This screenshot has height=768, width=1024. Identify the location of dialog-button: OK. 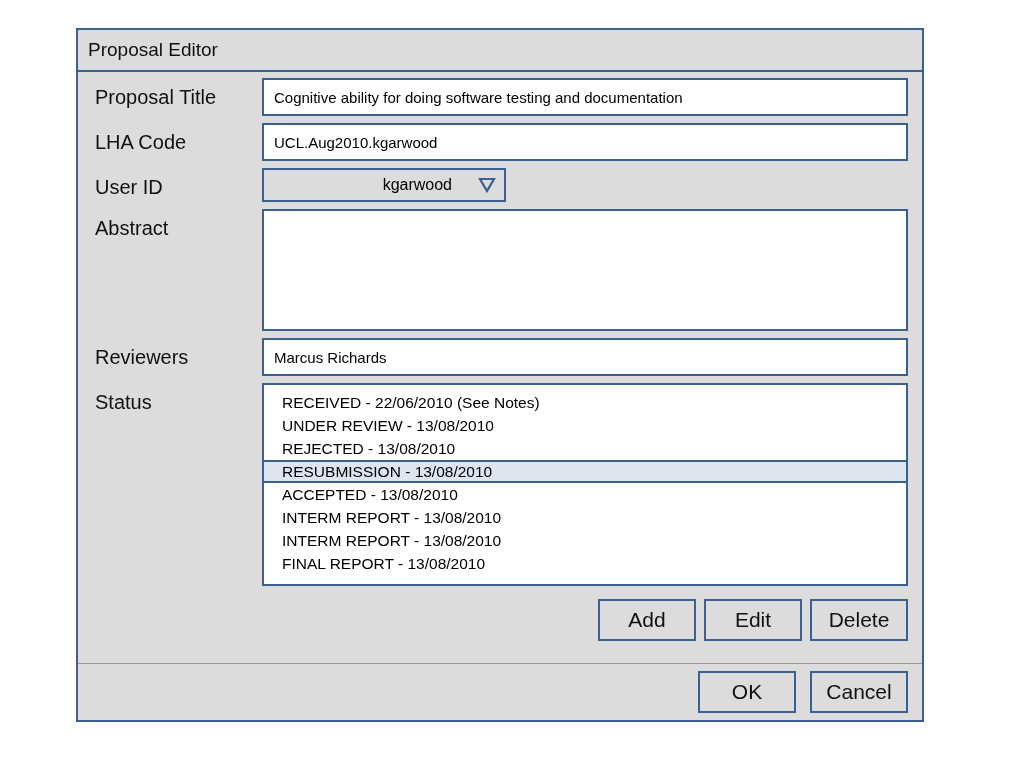
(747, 692).